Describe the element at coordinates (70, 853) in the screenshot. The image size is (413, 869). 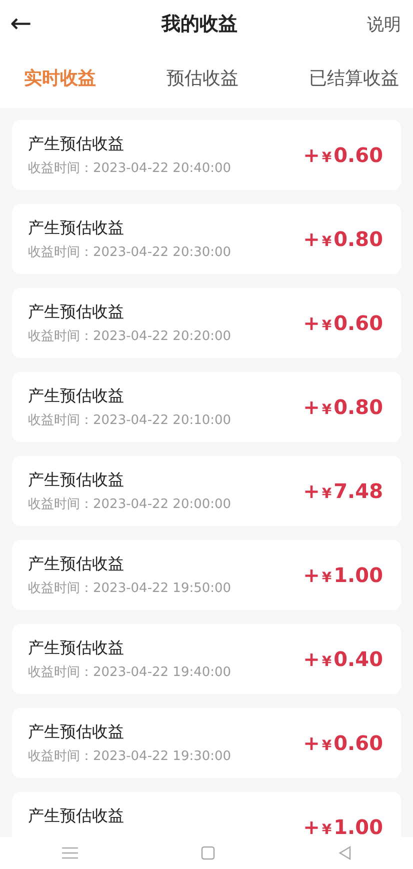
I see `menu-icon` at that location.